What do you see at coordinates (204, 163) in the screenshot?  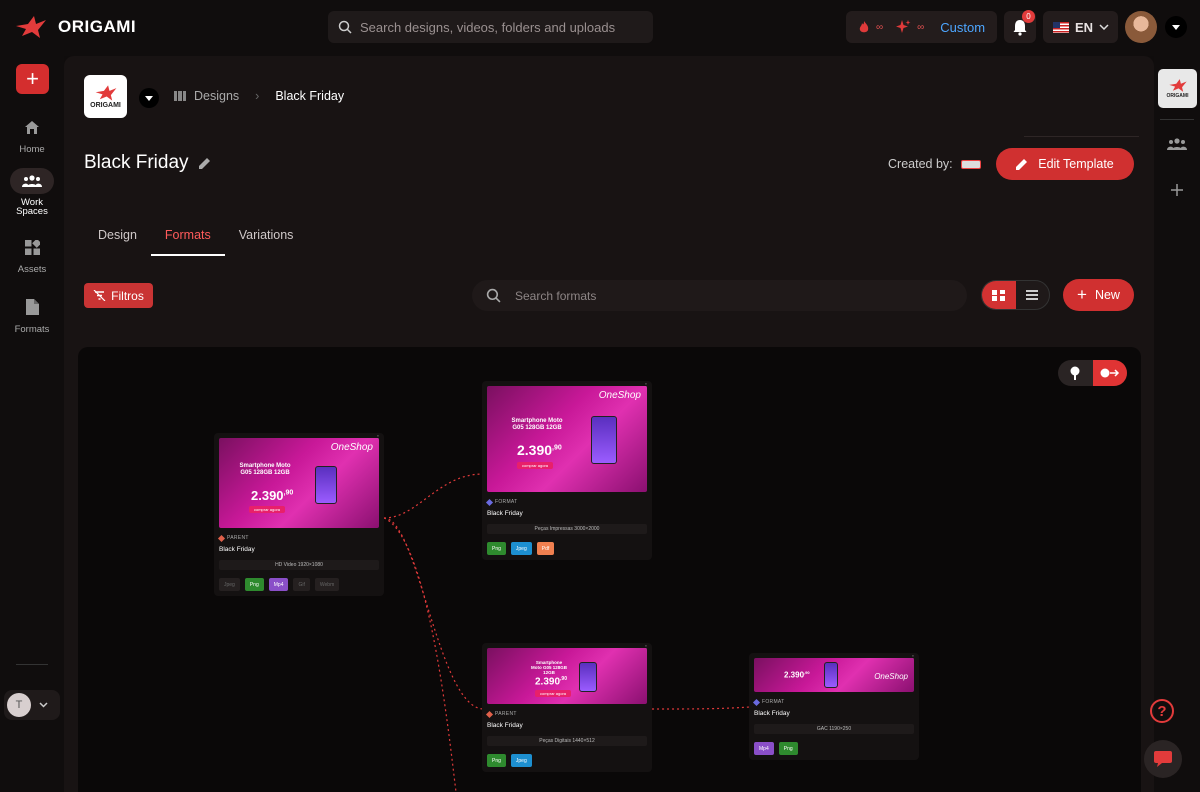 I see `pencil-icon` at bounding box center [204, 163].